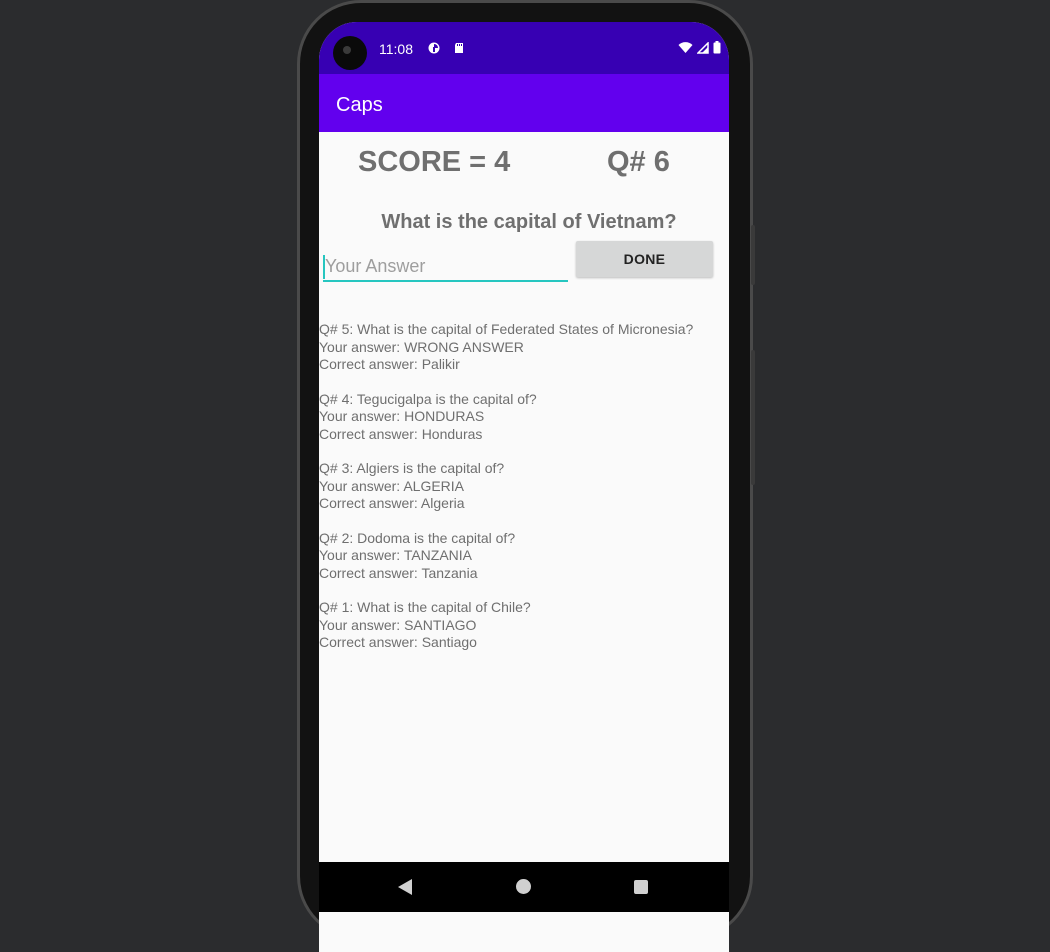 The height and width of the screenshot is (952, 1050). I want to click on front-camera, so click(350, 53).